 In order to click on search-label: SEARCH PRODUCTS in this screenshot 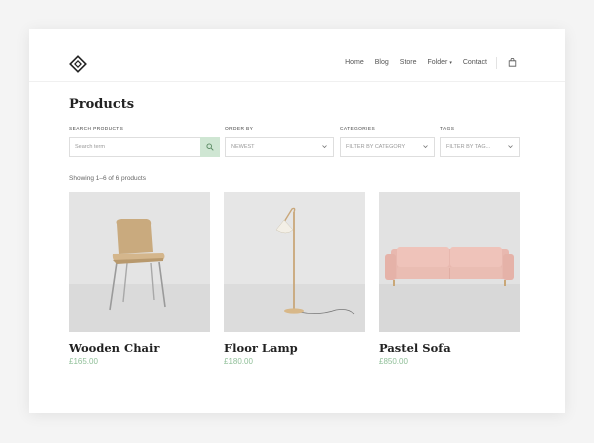, I will do `click(96, 129)`.